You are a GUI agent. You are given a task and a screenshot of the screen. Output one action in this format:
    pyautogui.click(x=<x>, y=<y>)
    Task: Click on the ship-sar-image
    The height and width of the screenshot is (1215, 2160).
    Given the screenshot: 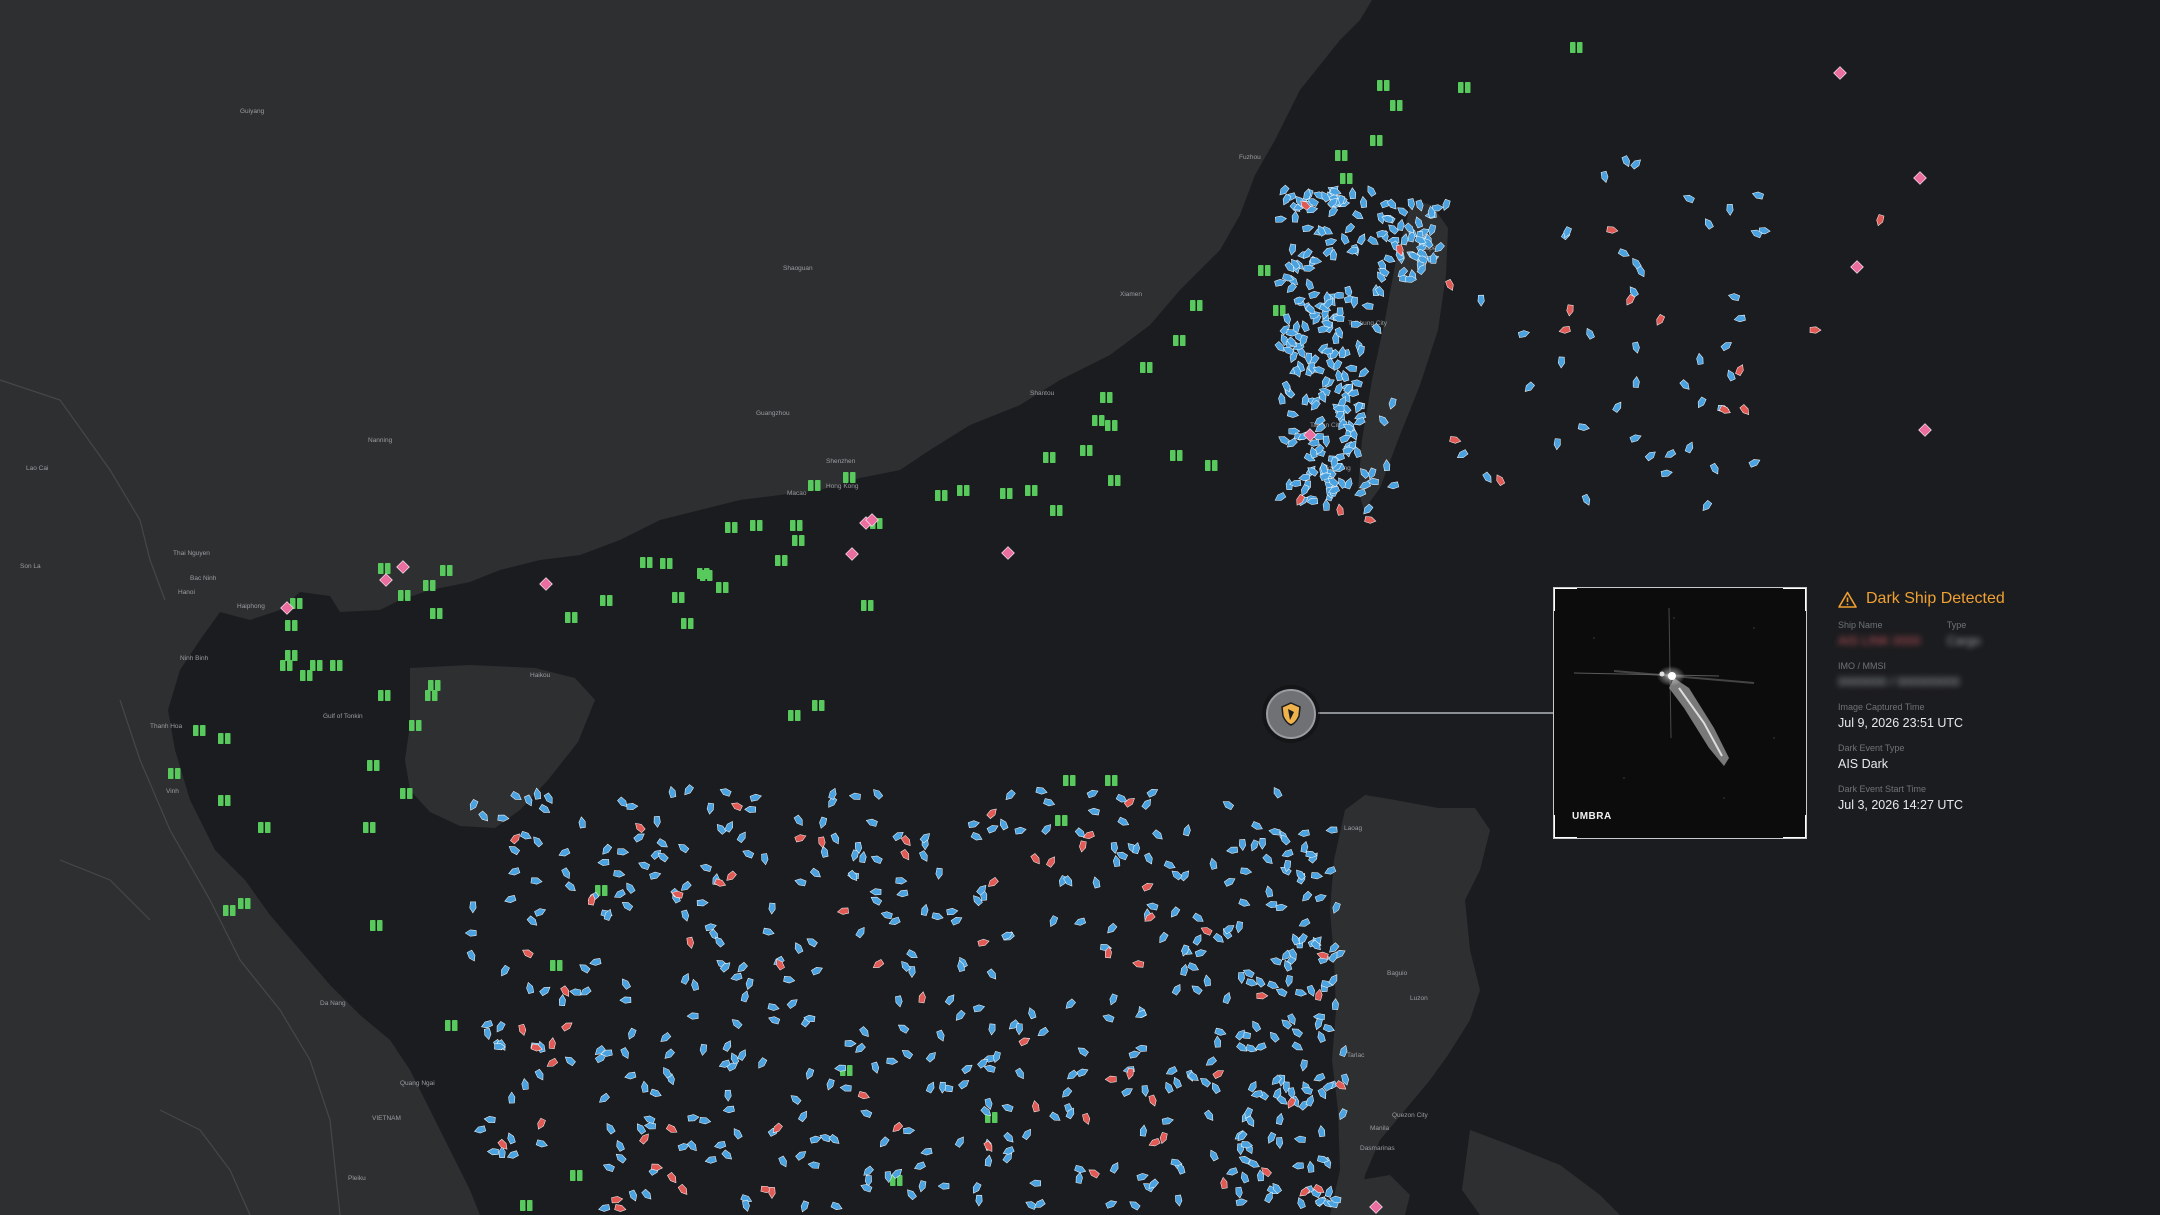 What is the action you would take?
    pyautogui.click(x=1680, y=713)
    